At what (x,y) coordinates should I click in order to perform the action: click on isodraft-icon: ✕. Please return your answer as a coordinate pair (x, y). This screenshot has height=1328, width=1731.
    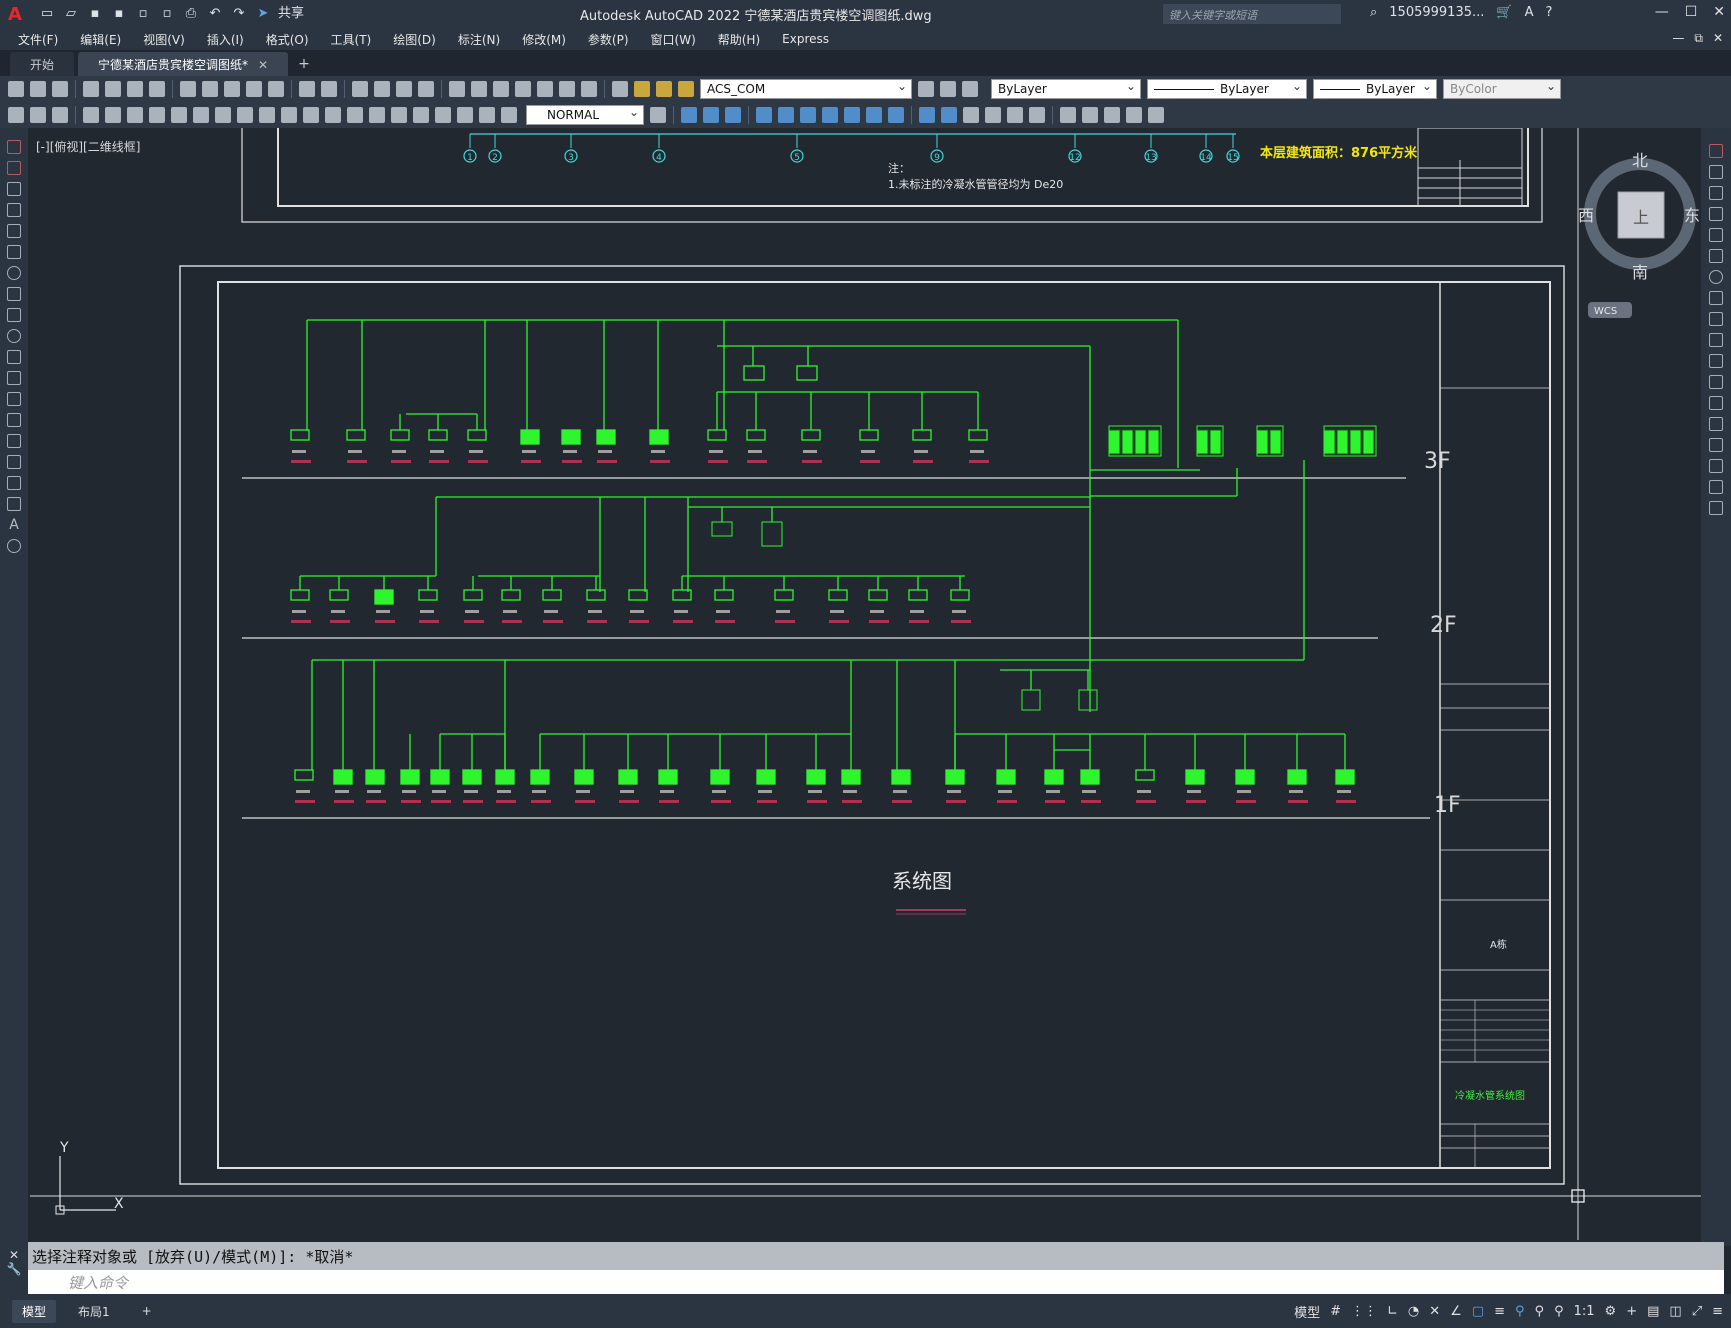
    Looking at the image, I should click on (1434, 1311).